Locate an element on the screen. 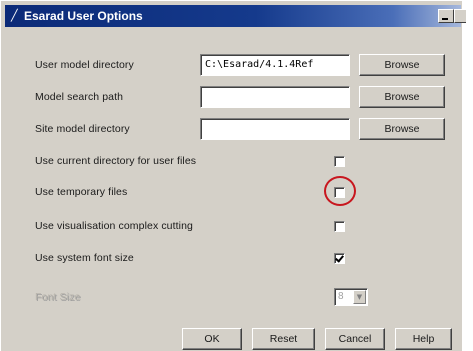 This screenshot has height=351, width=473. user-model-directory-label: User model directory is located at coordinates (84, 65).